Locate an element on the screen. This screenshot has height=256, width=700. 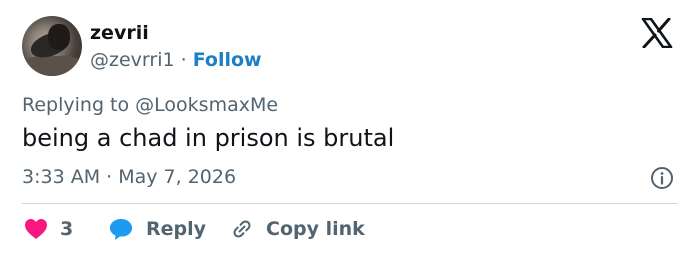
reply-prefix: Replying to is located at coordinates (76, 105).